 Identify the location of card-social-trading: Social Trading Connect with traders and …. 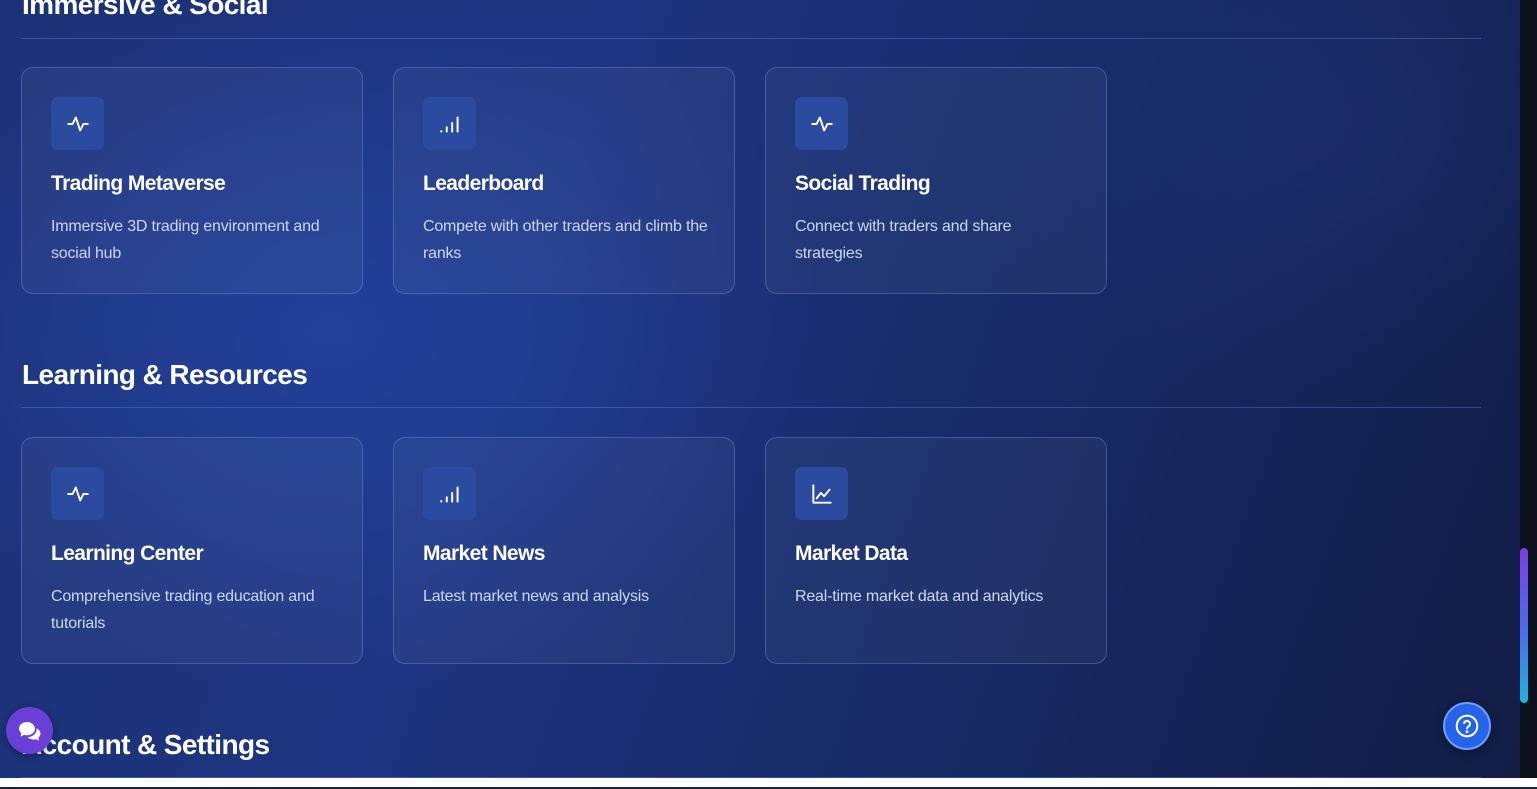
(936, 180).